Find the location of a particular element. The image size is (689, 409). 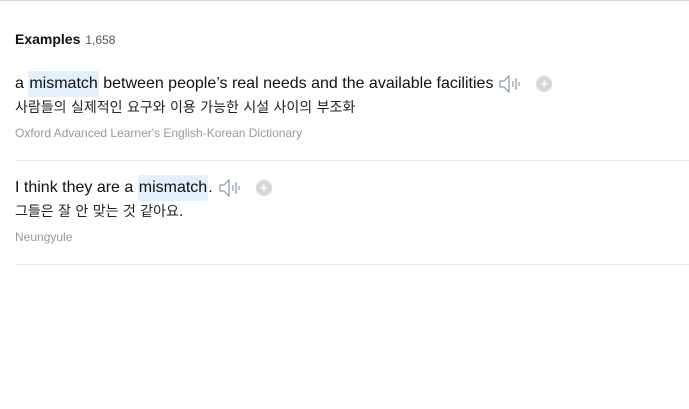

example-text-before: I think they are a is located at coordinates (76, 187).